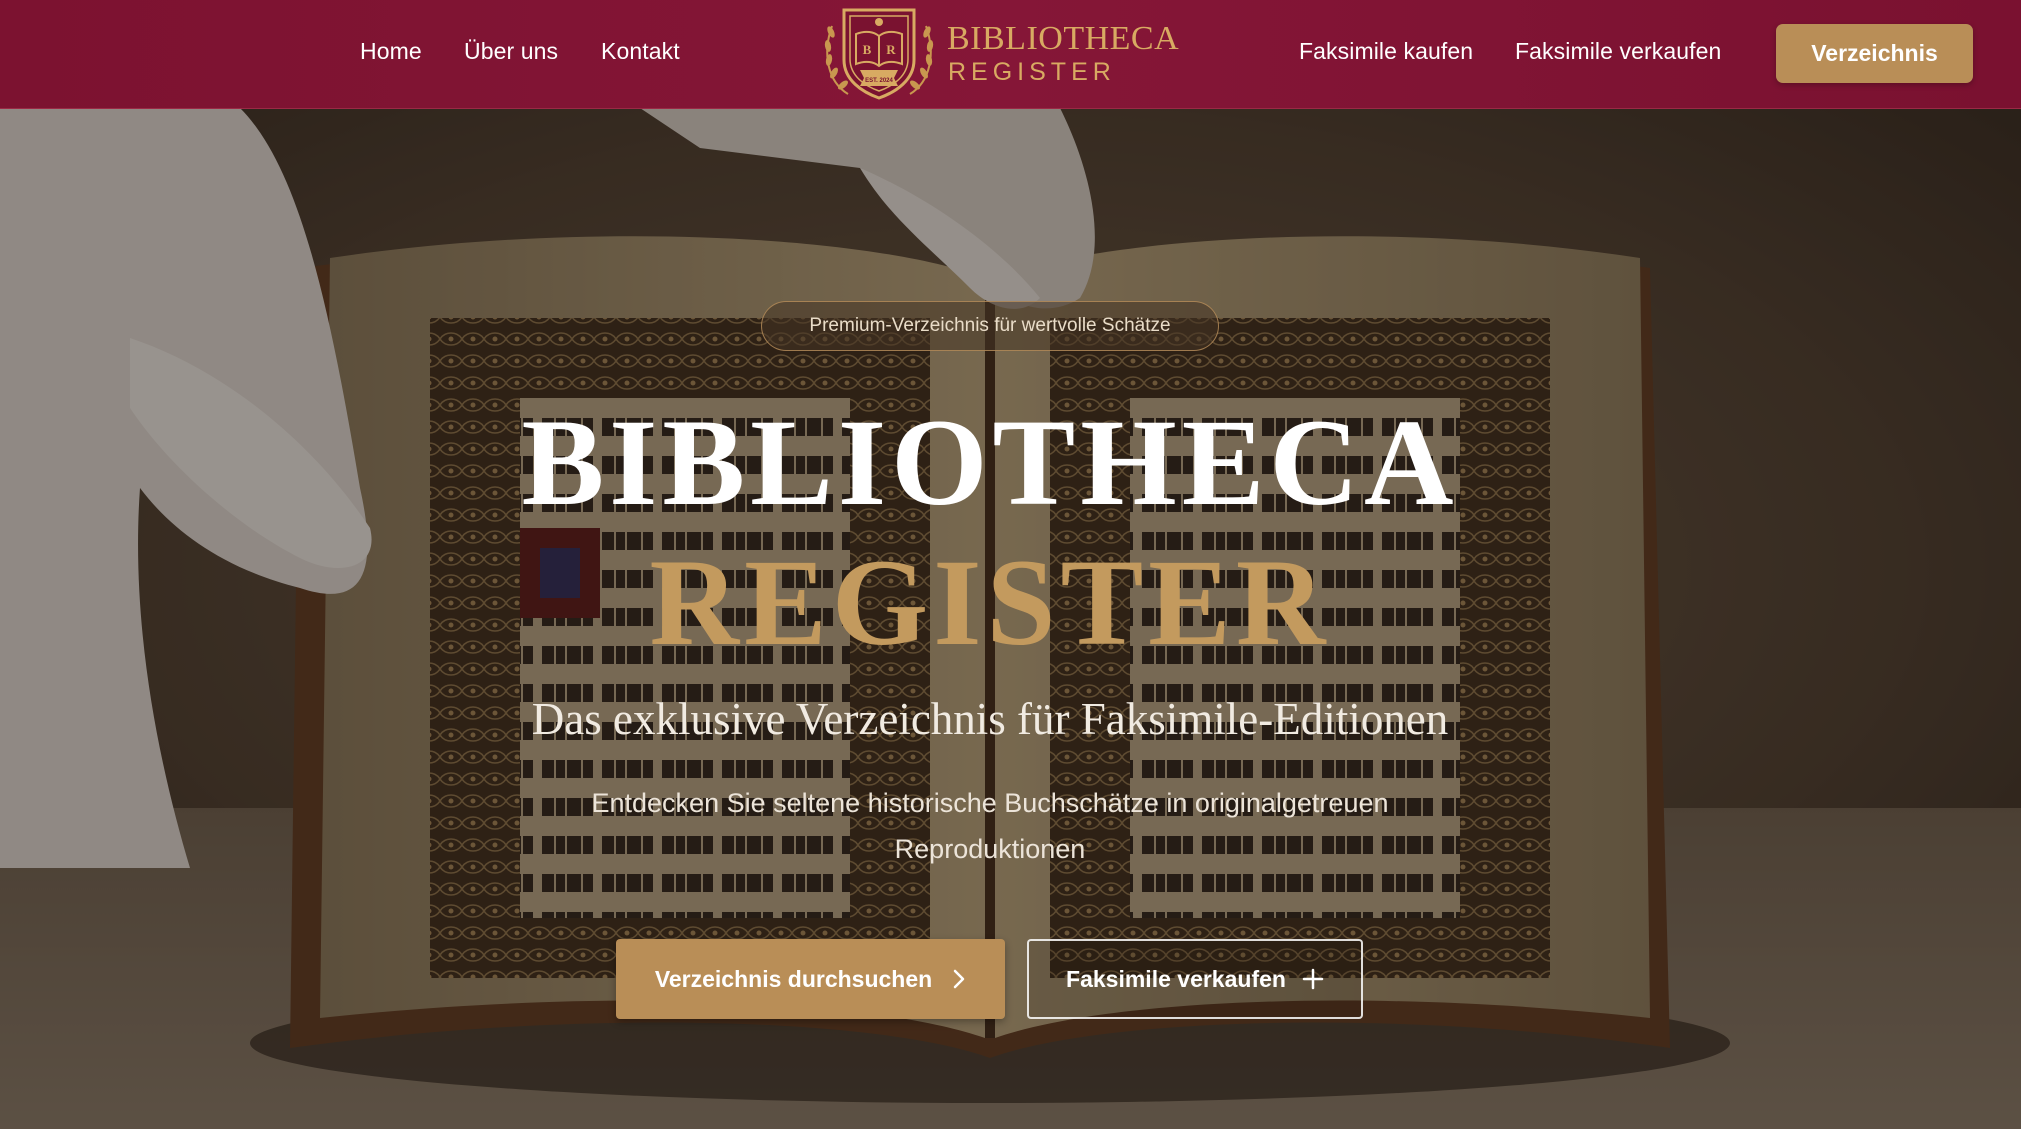 The width and height of the screenshot is (2021, 1129). Describe the element at coordinates (1313, 979) in the screenshot. I see `plus-icon` at that location.